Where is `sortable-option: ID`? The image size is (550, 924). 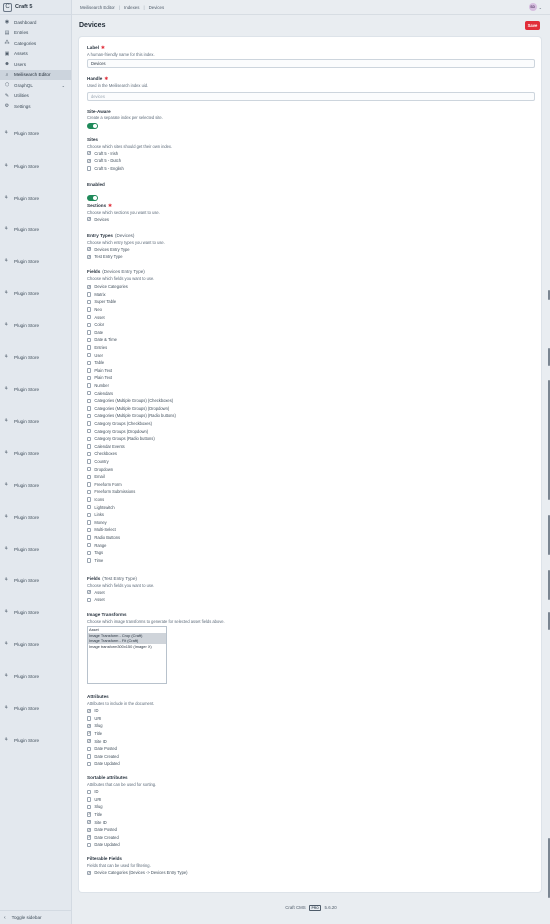
sortable-option: ID is located at coordinates (92, 792).